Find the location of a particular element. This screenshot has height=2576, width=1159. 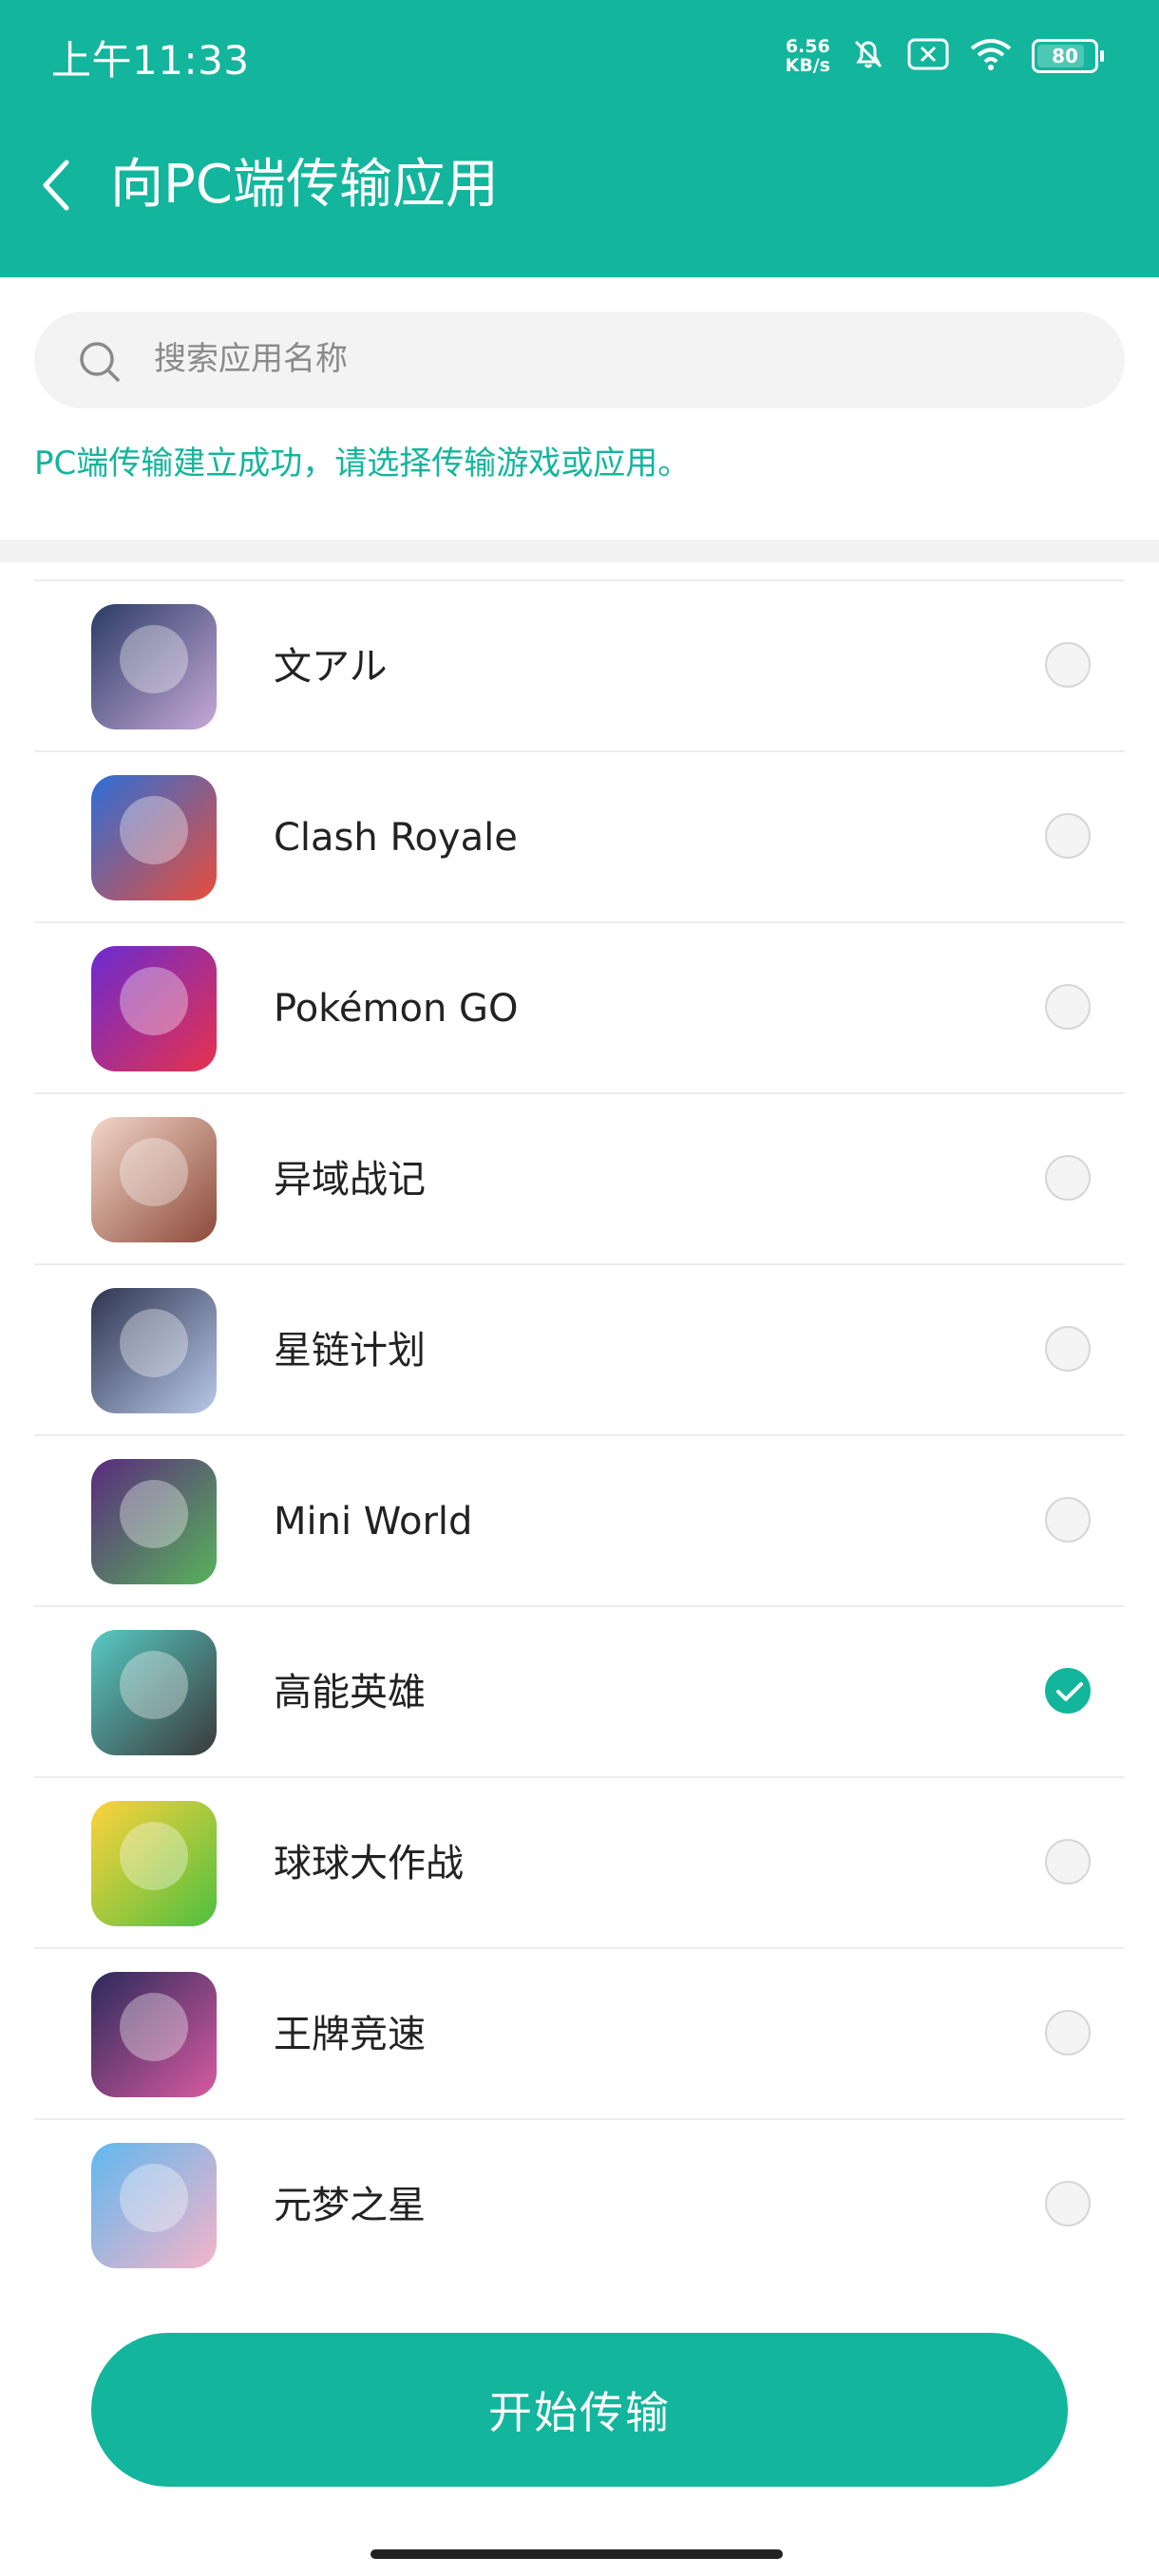

qiuqiu-dazuozhan-icon is located at coordinates (154, 1863).